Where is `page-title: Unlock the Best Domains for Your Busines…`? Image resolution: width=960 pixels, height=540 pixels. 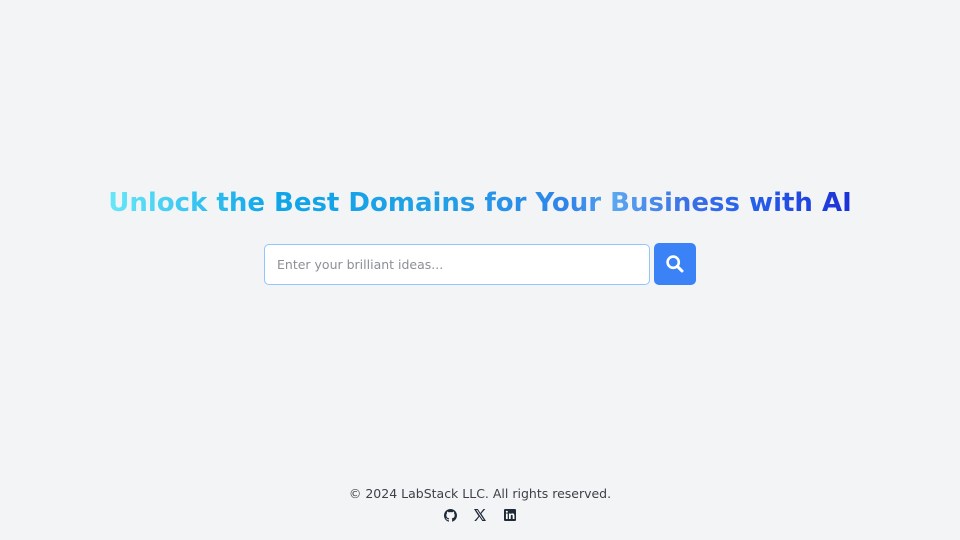 page-title: Unlock the Best Domains for Your Busines… is located at coordinates (480, 203).